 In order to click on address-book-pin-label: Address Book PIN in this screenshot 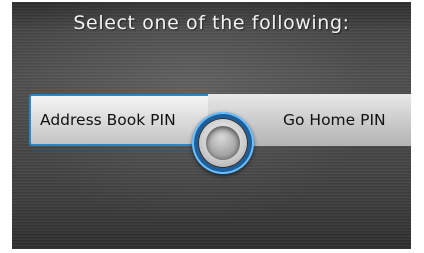, I will do `click(108, 120)`.